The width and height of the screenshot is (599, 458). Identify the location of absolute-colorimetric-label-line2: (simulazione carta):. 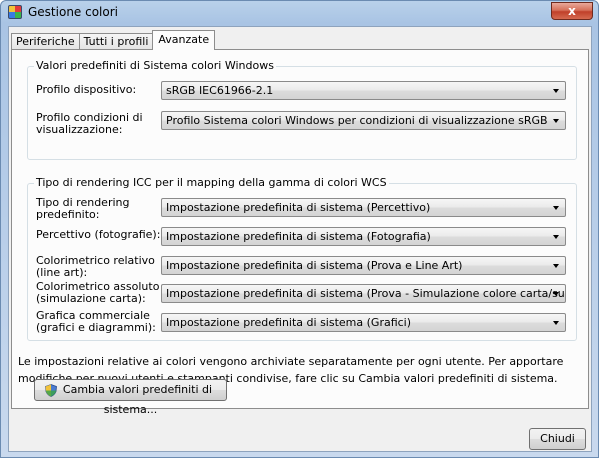
(91, 298).